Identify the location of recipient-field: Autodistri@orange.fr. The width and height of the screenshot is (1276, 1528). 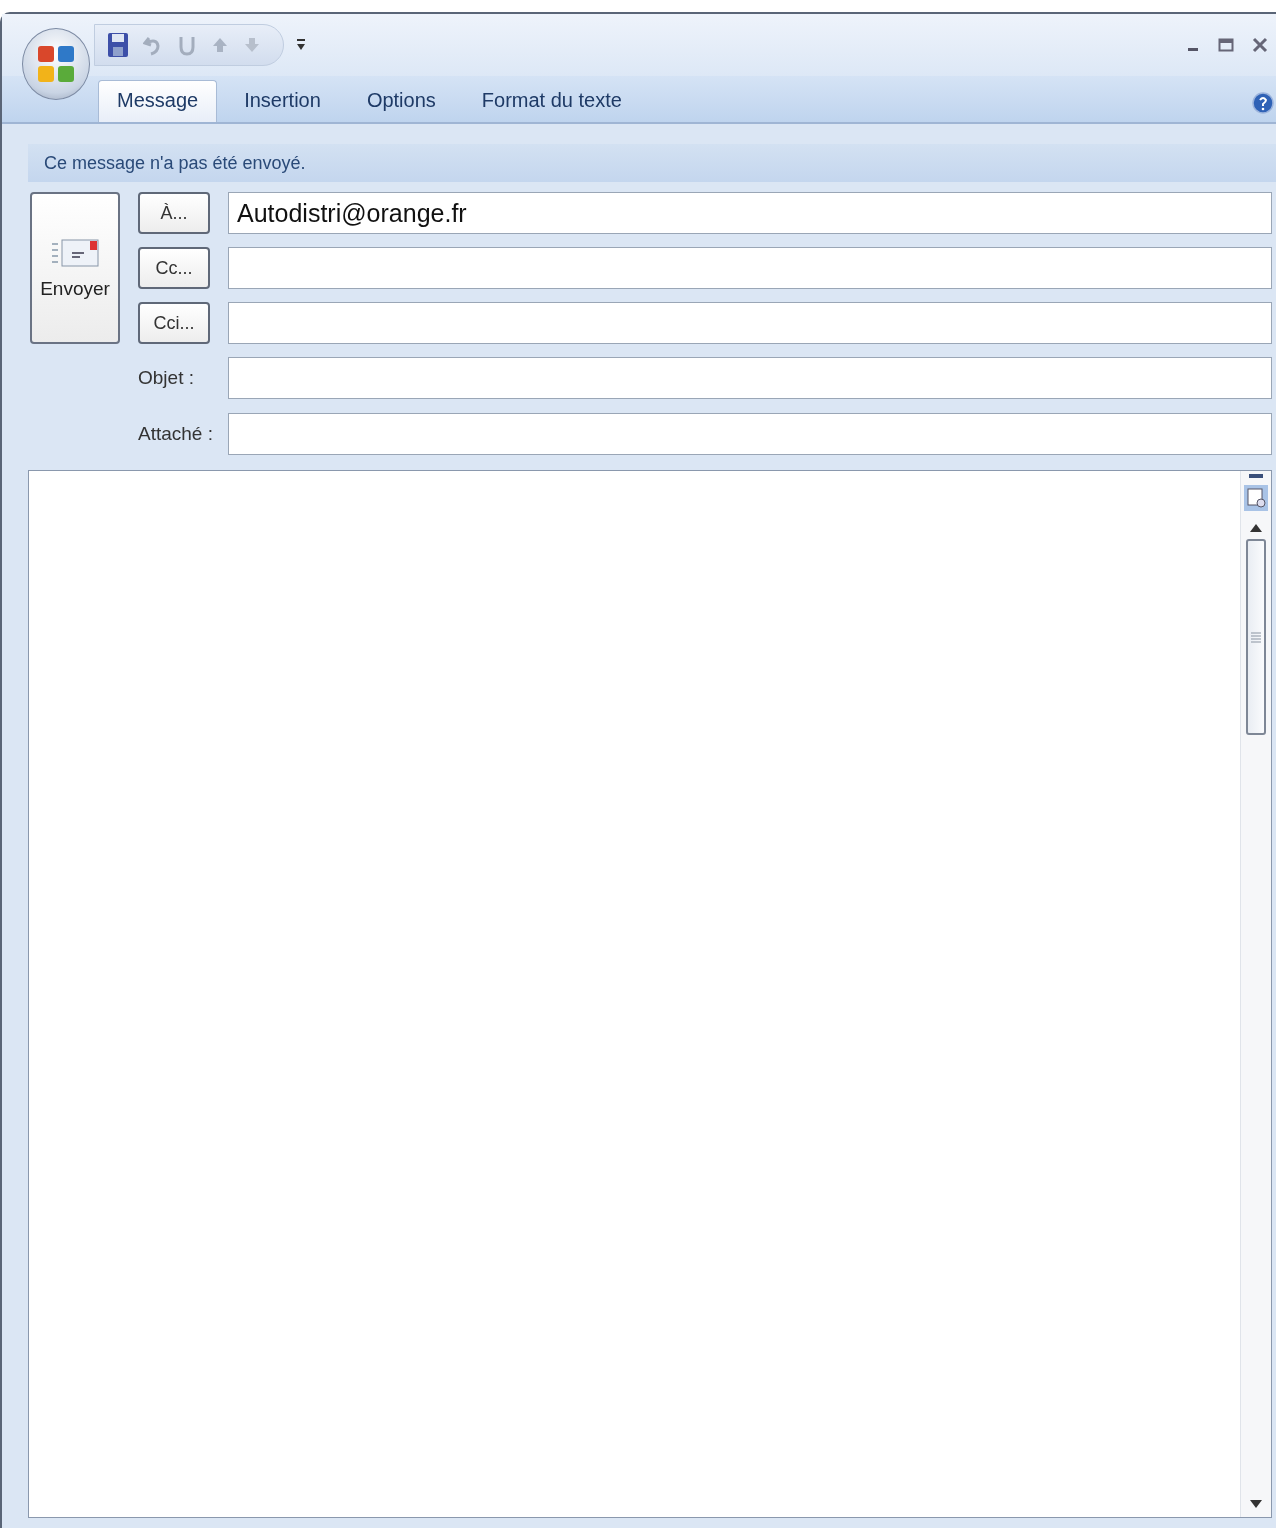
(750, 213).